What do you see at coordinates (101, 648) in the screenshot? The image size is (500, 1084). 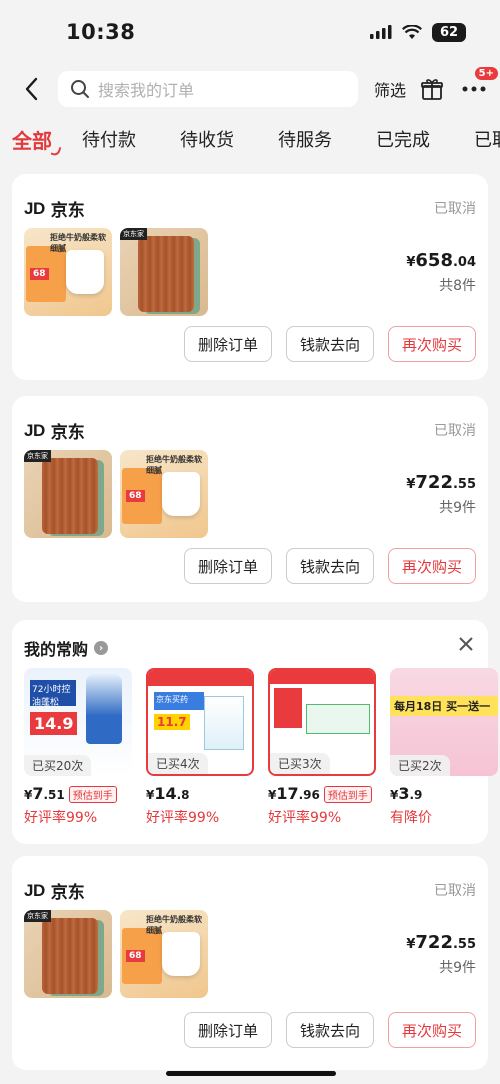 I see `info-icon: ›` at bounding box center [101, 648].